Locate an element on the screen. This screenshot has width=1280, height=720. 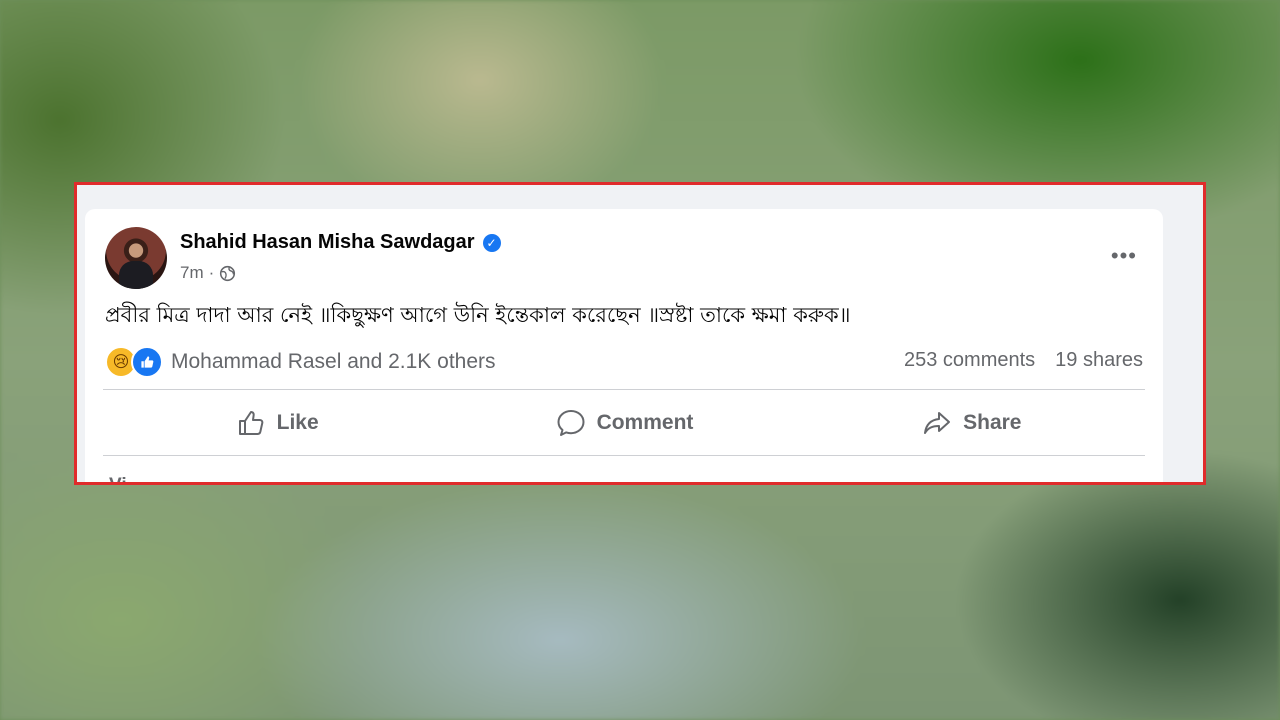
share-button: Share is located at coordinates (971, 423).